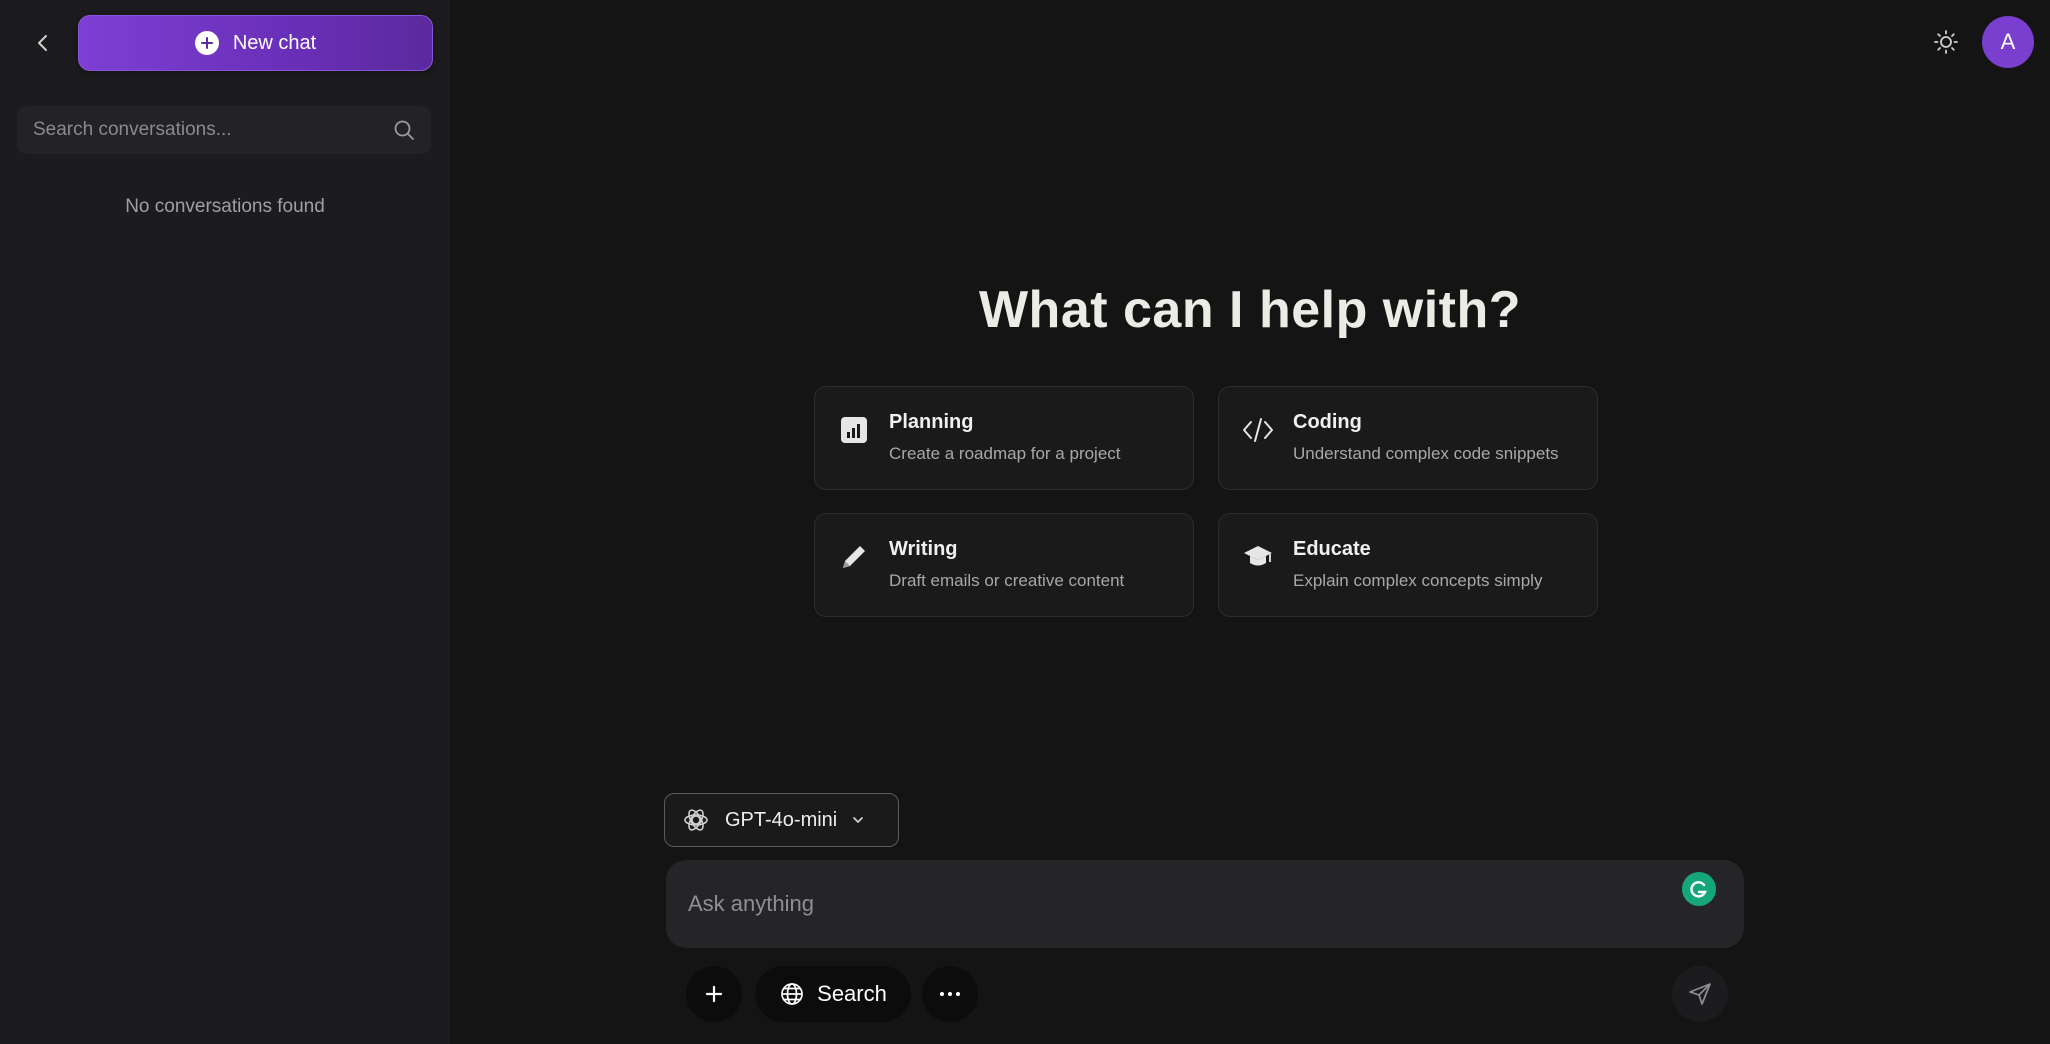 Image resolution: width=2050 pixels, height=1044 pixels. What do you see at coordinates (852, 993) in the screenshot?
I see `search-label: Search` at bounding box center [852, 993].